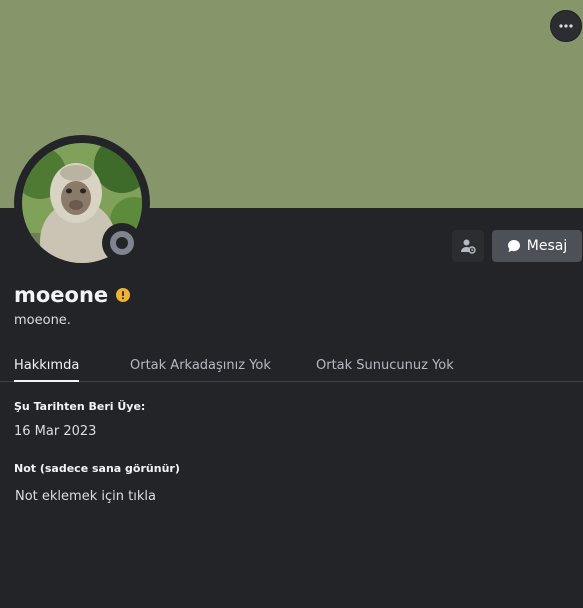 Image resolution: width=583 pixels, height=608 pixels. I want to click on message-button: Mesaj, so click(537, 246).